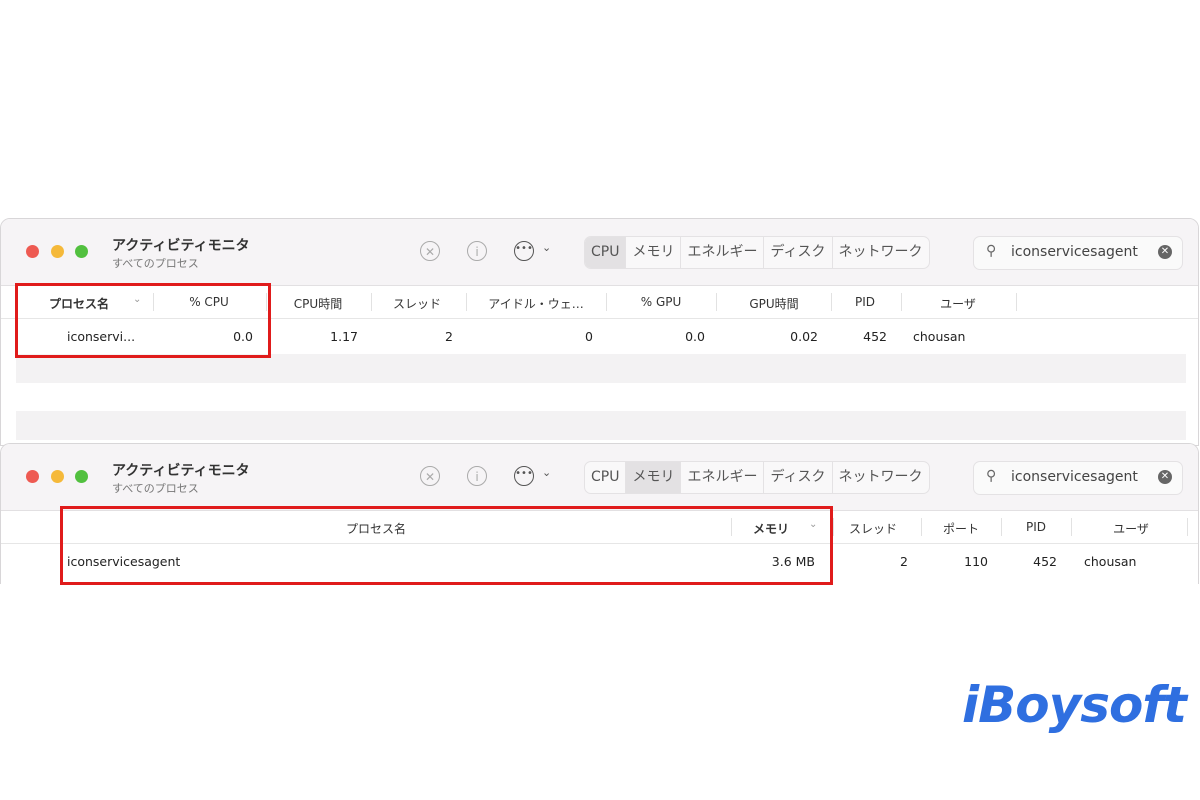 The image size is (1200, 800). What do you see at coordinates (961, 528) in the screenshot?
I see `column-ports: ポート` at bounding box center [961, 528].